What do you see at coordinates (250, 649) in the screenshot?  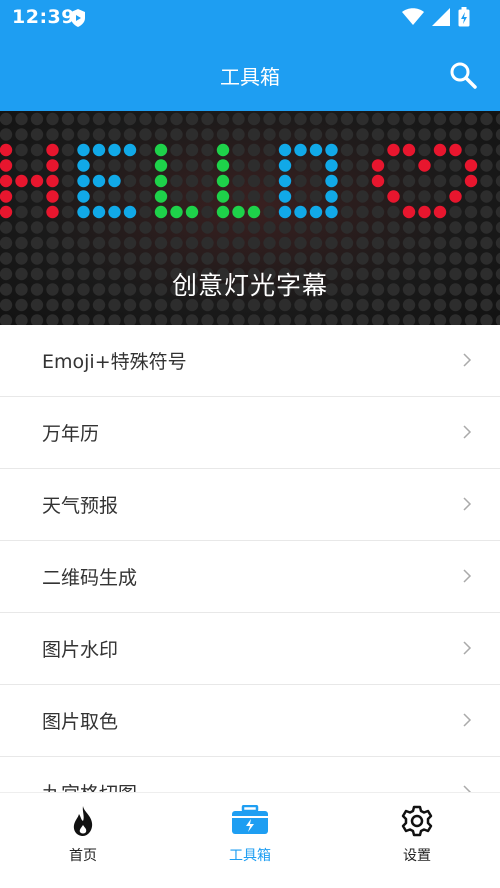 I see `list-item-watermark: 图片水印` at bounding box center [250, 649].